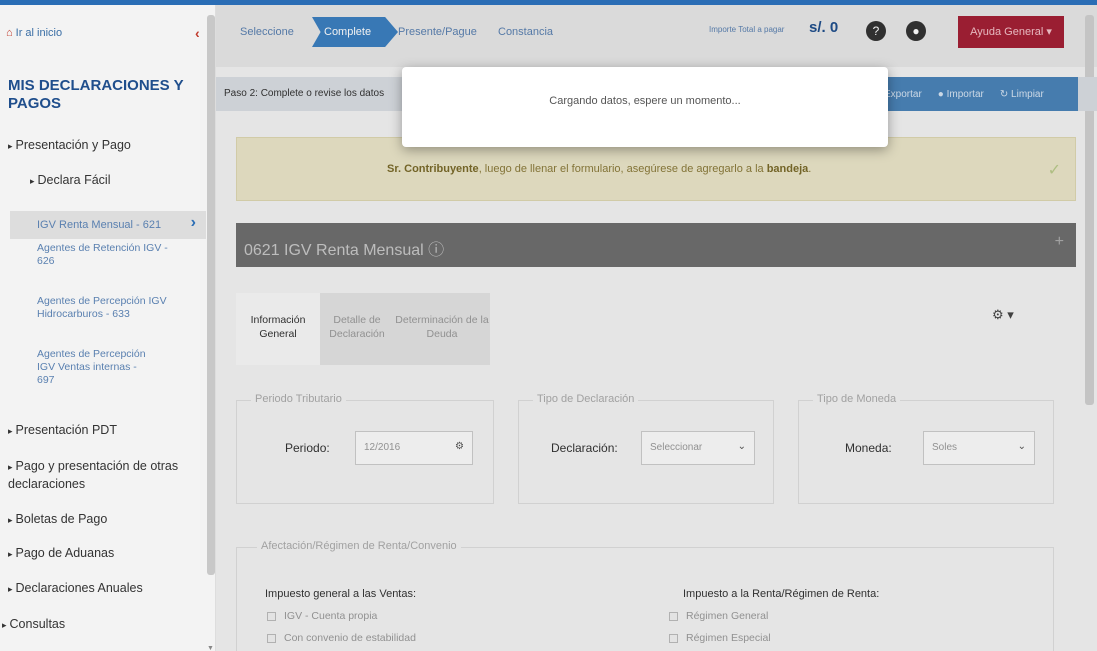 This screenshot has height=651, width=1097. I want to click on sidebar-scrollbar, so click(211, 295).